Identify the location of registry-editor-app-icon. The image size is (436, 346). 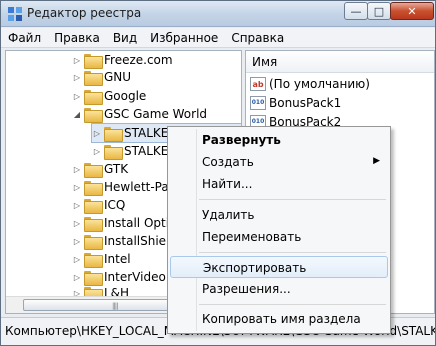
(15, 14).